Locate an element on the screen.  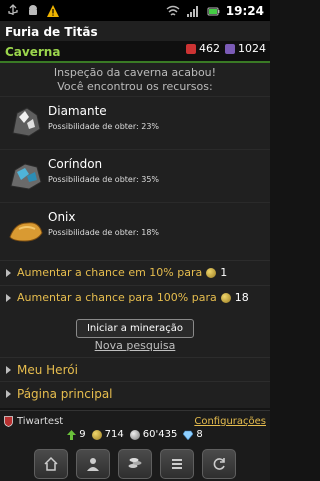
battery-icon is located at coordinates (213, 11).